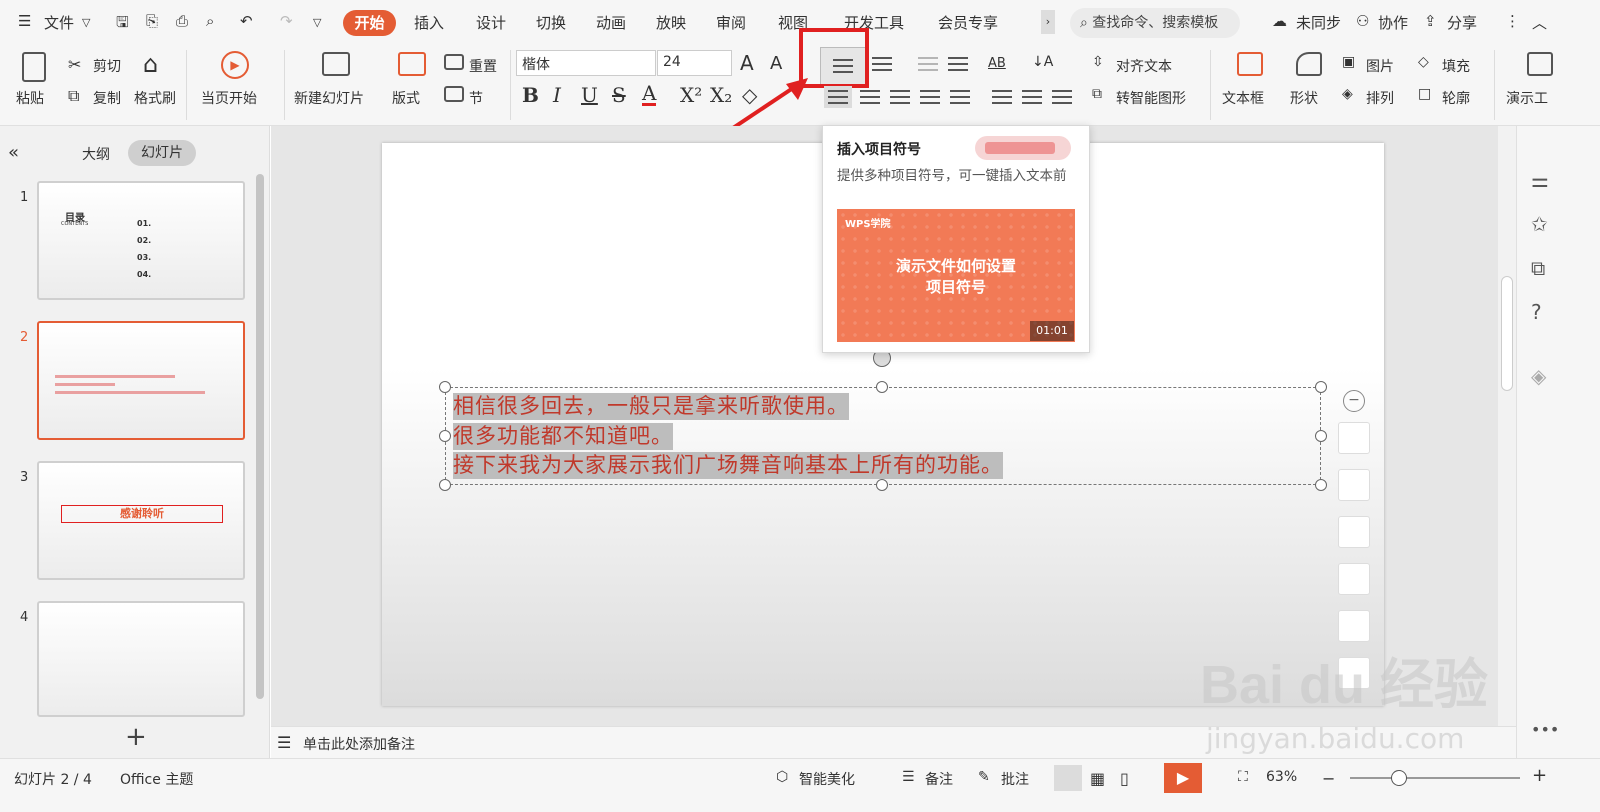  Describe the element at coordinates (1097, 778) in the screenshot. I see `grid-view-icon: ▦` at that location.